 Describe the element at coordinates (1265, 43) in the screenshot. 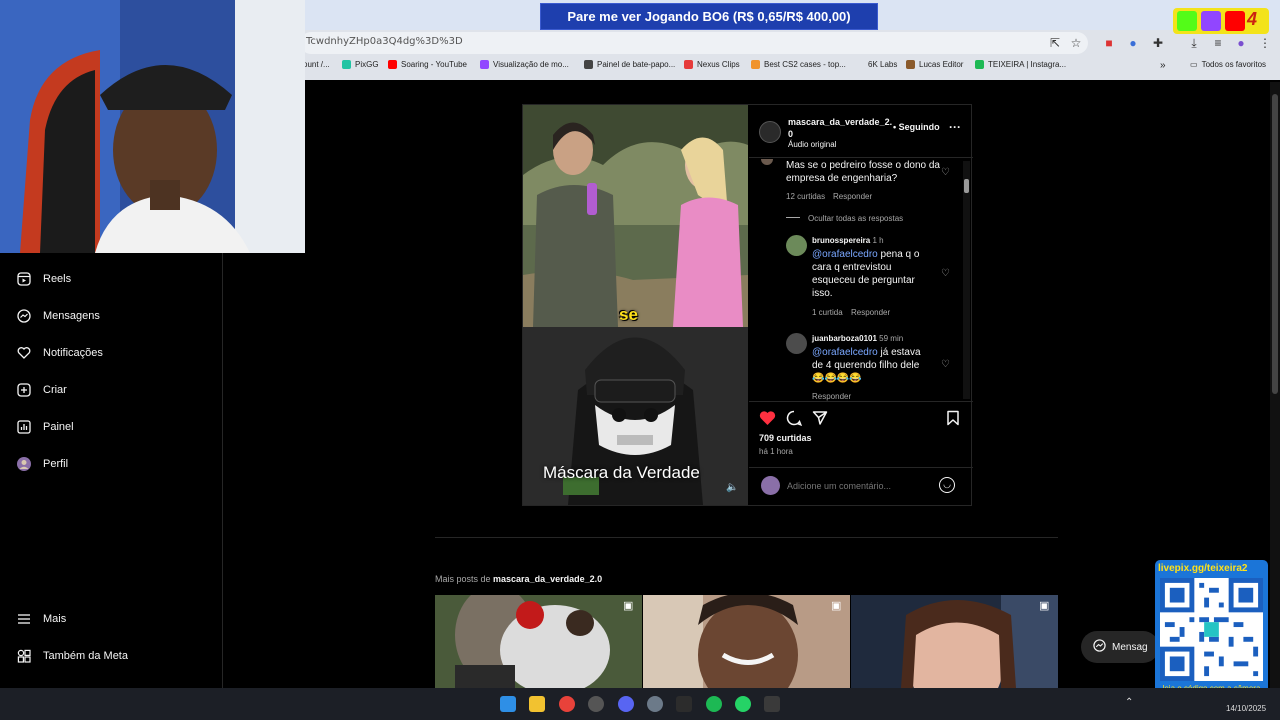

I see `menu-kebab-icon: ⋮` at that location.